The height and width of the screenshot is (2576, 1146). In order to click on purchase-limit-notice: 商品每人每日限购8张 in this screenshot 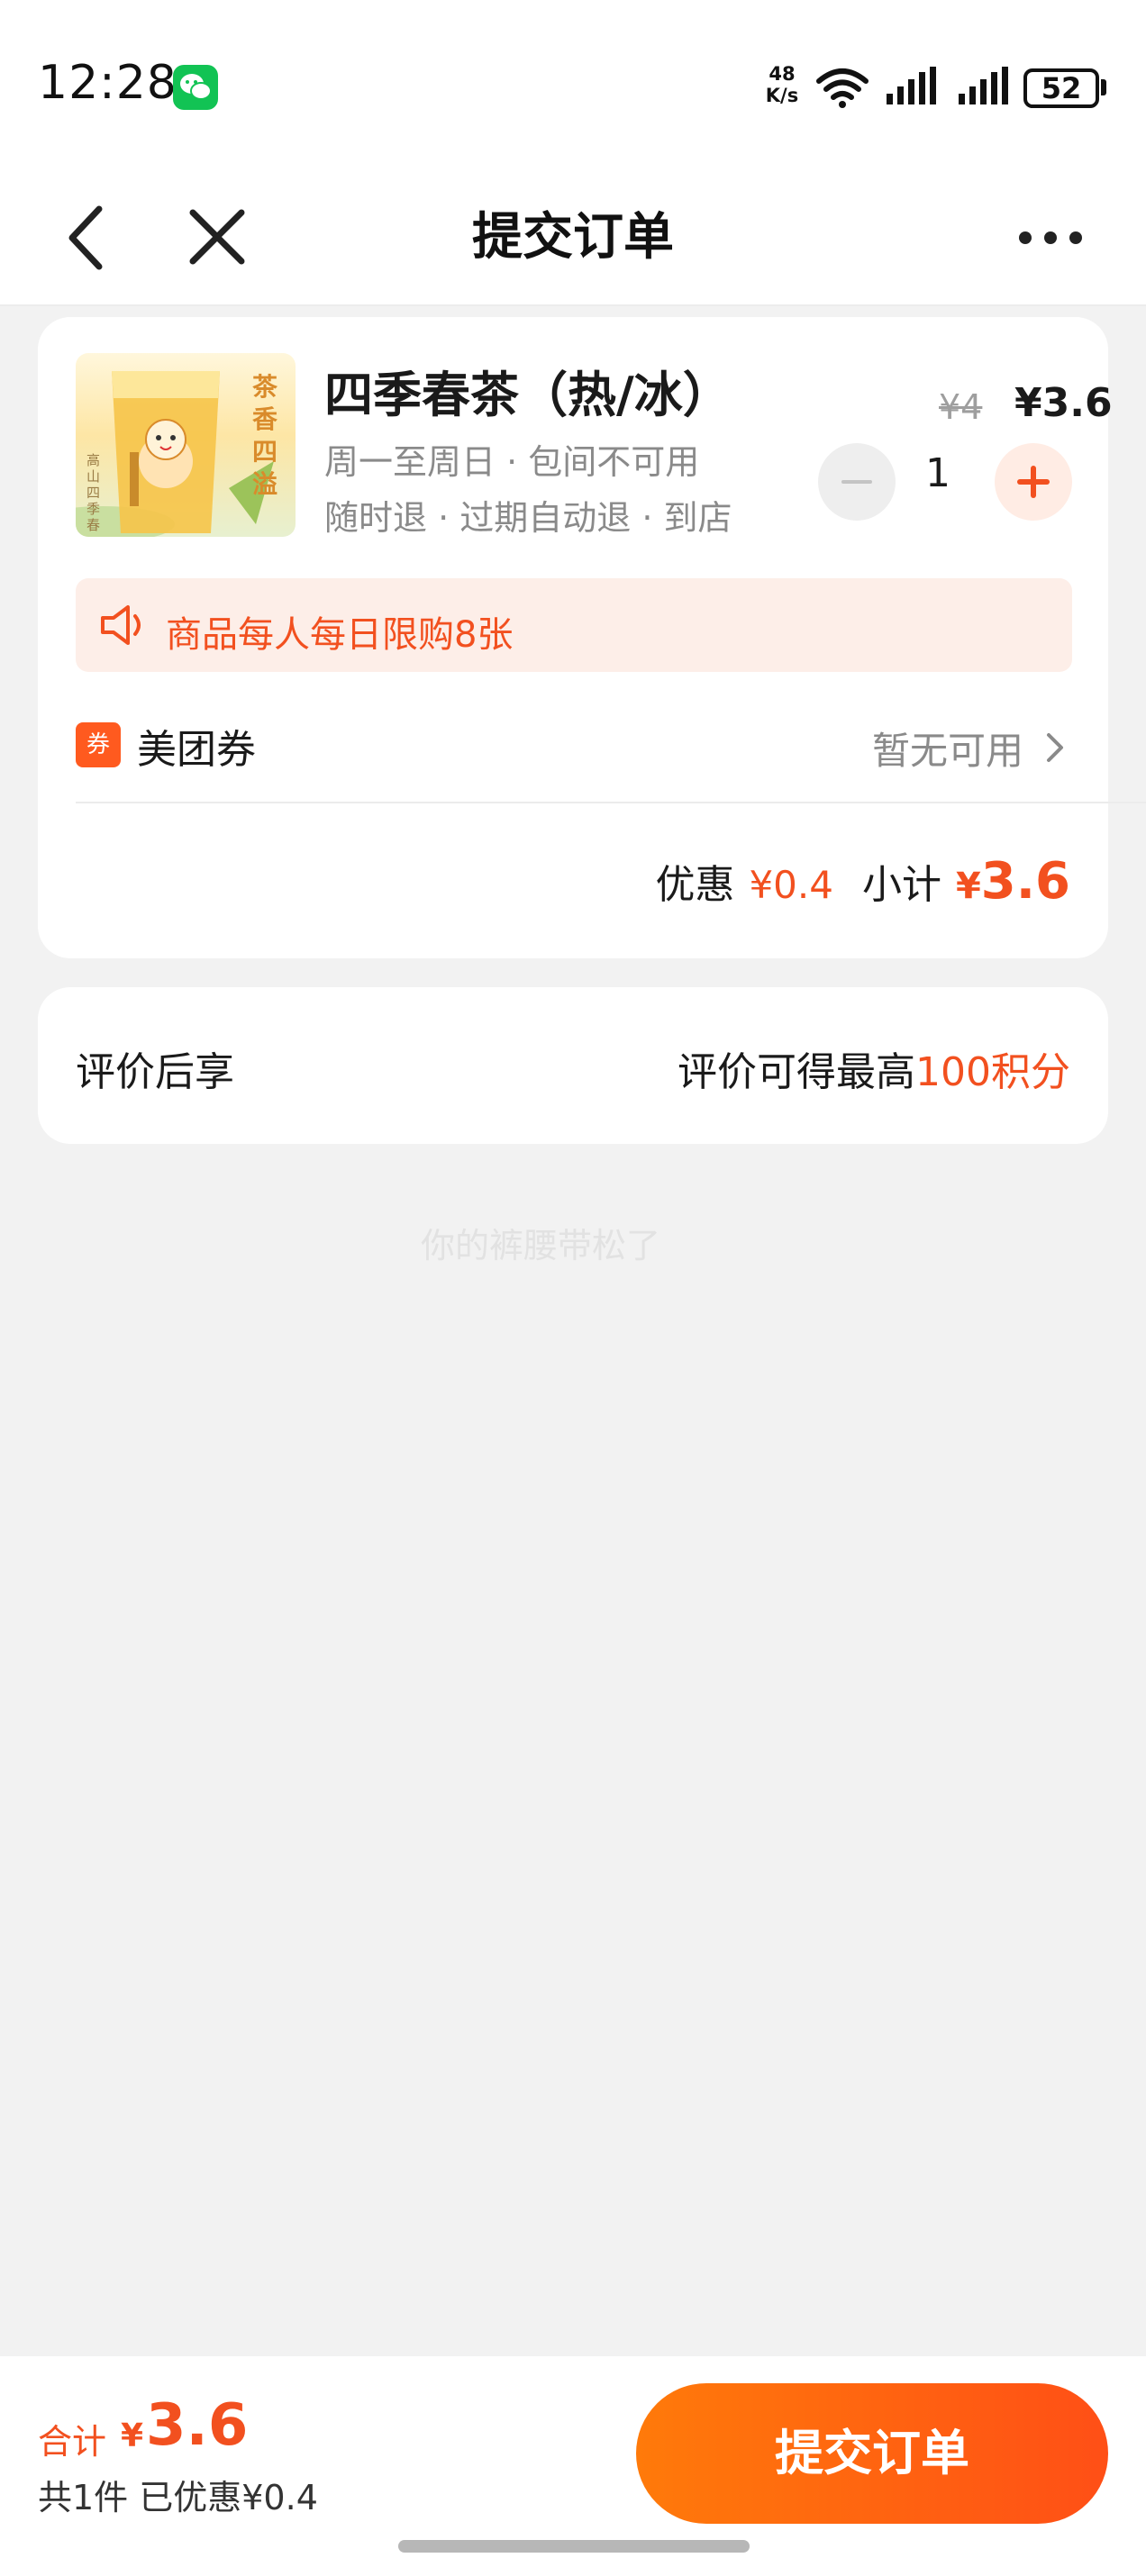, I will do `click(574, 625)`.